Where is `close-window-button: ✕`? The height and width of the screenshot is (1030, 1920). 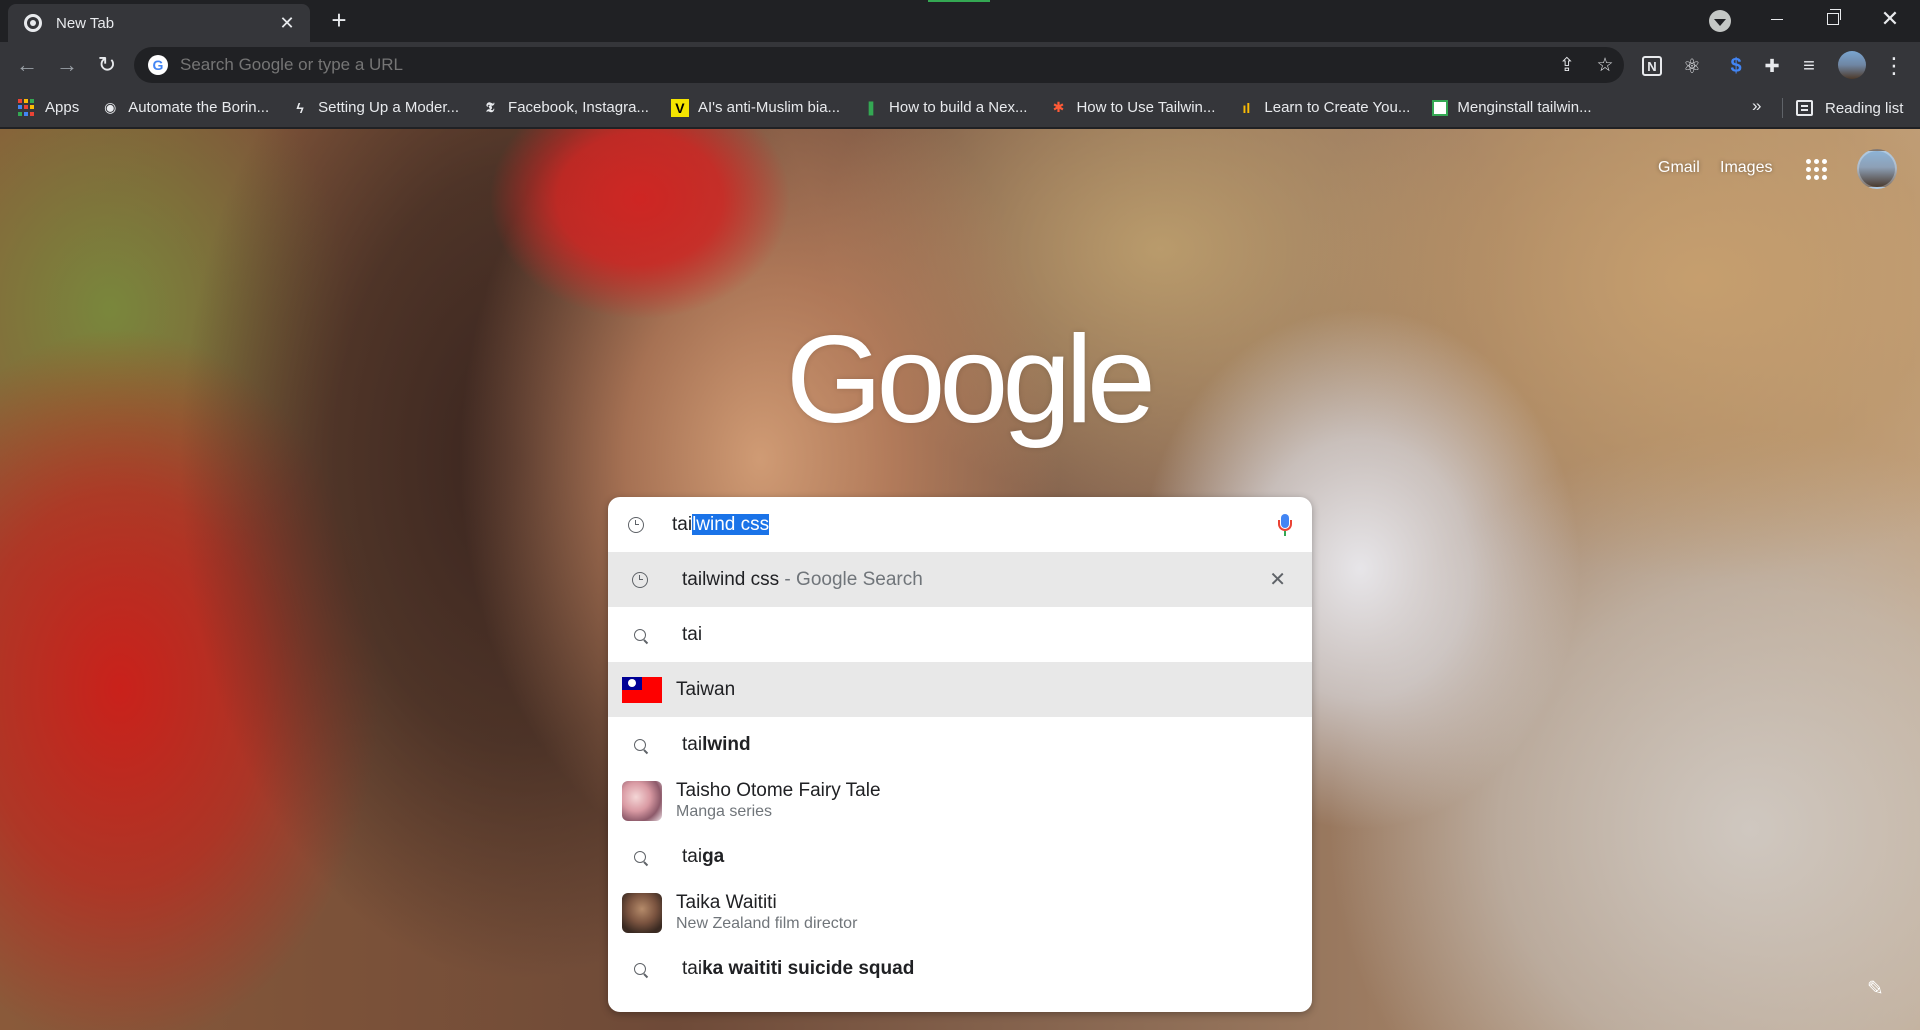
close-window-button: ✕ is located at coordinates (1890, 19).